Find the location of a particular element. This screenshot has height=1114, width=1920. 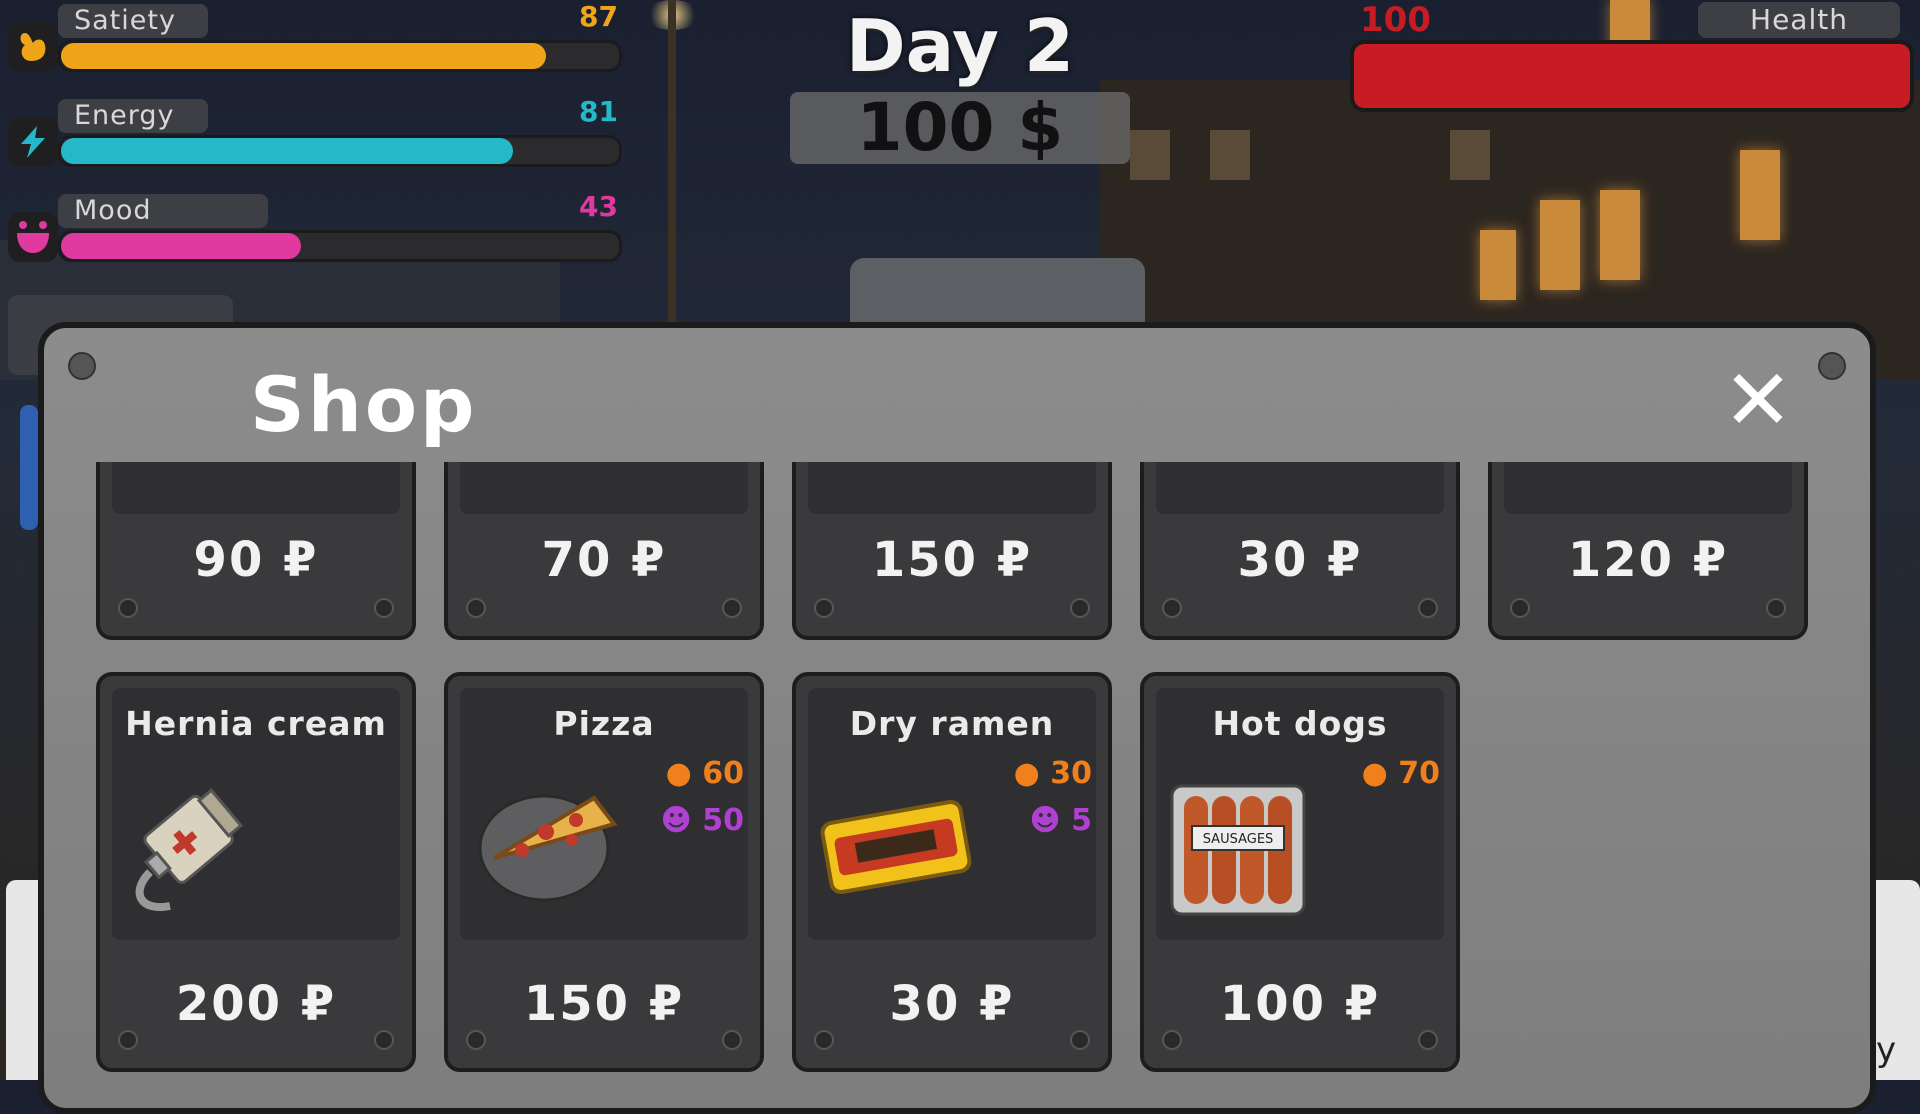

item-name: Dry ramen is located at coordinates (952, 723).